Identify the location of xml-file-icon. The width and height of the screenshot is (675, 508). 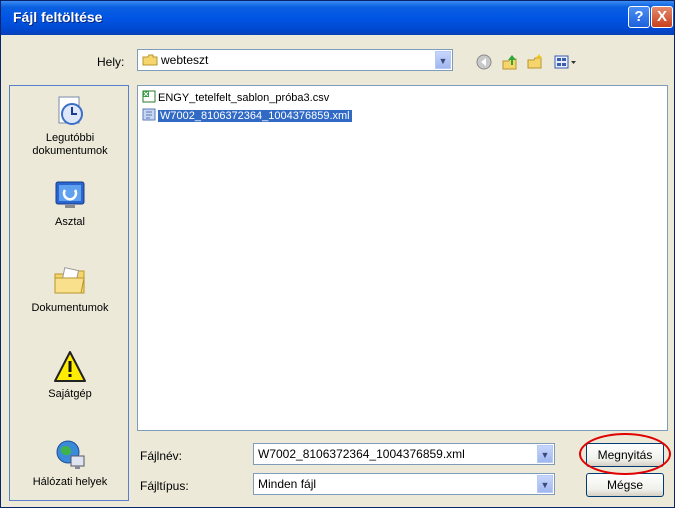
(149, 114).